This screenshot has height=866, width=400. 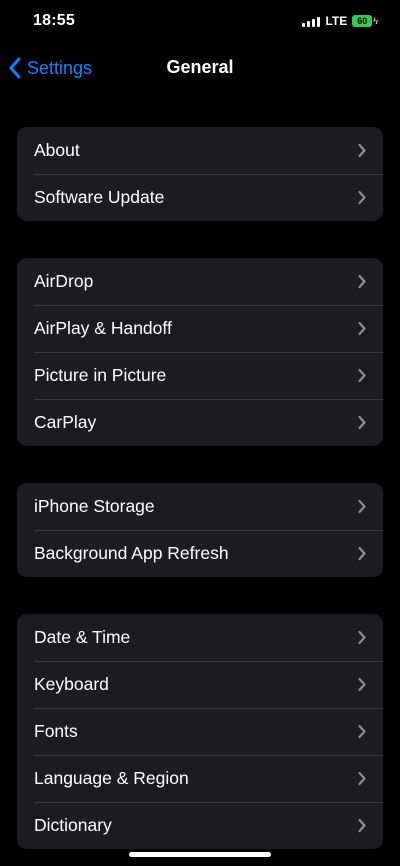 What do you see at coordinates (131, 553) in the screenshot?
I see `settings-row-label: Background App Refresh` at bounding box center [131, 553].